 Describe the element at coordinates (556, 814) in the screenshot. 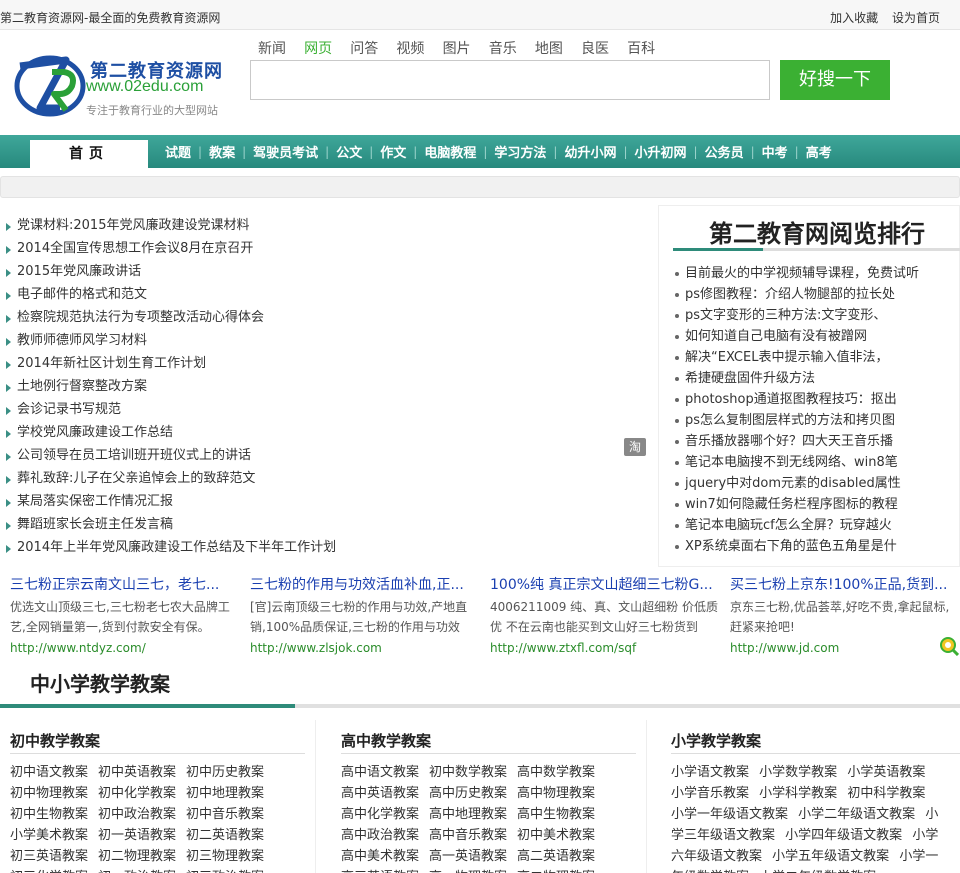

I see `lesson-plan-link: 高中生物教案` at that location.